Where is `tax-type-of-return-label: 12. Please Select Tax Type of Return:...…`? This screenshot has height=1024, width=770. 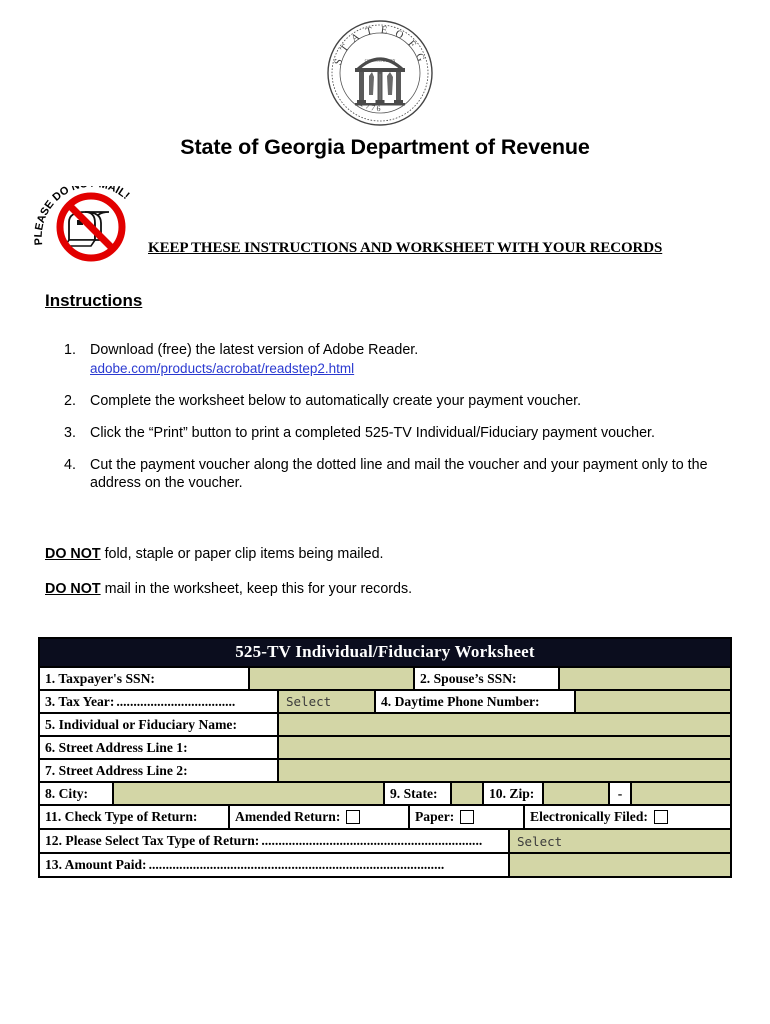
tax-type-of-return-label: 12. Please Select Tax Type of Return:...… is located at coordinates (275, 841).